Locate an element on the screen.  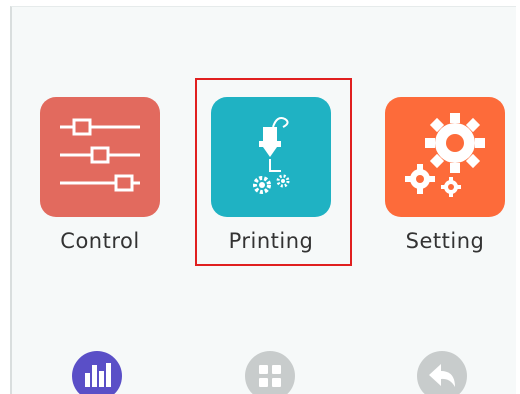
gears-icon is located at coordinates (445, 155).